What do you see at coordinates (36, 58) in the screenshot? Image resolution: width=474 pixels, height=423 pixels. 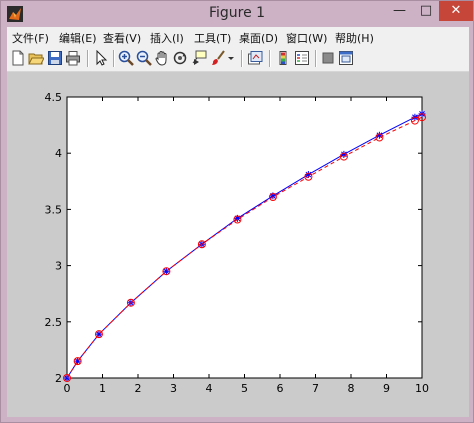 I see `open-file-icon` at bounding box center [36, 58].